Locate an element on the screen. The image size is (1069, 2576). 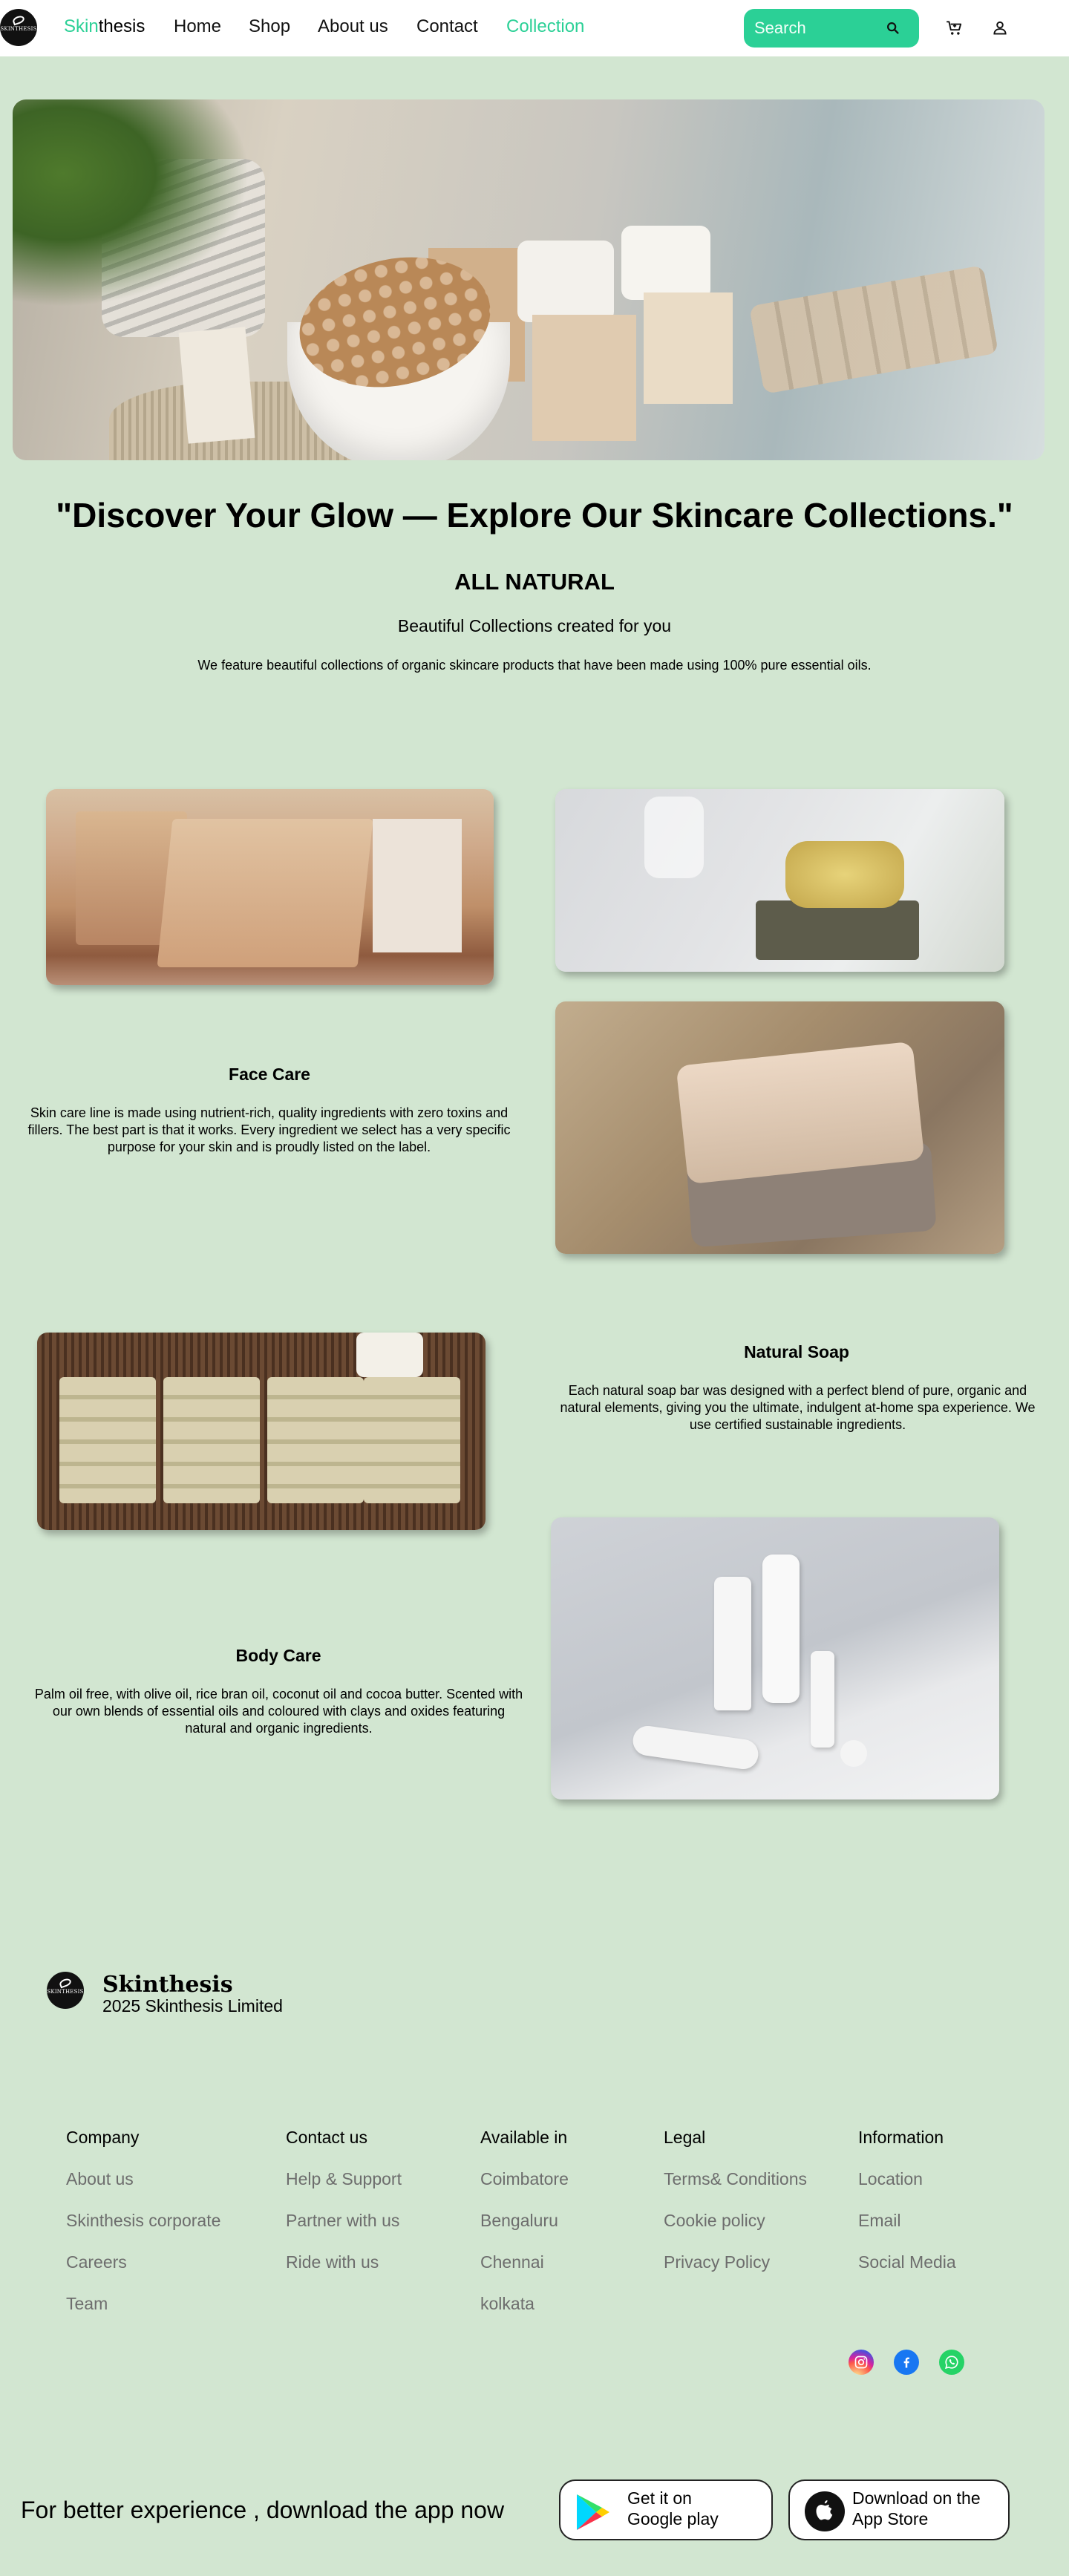
nav-link-contact: Contact is located at coordinates (447, 27).